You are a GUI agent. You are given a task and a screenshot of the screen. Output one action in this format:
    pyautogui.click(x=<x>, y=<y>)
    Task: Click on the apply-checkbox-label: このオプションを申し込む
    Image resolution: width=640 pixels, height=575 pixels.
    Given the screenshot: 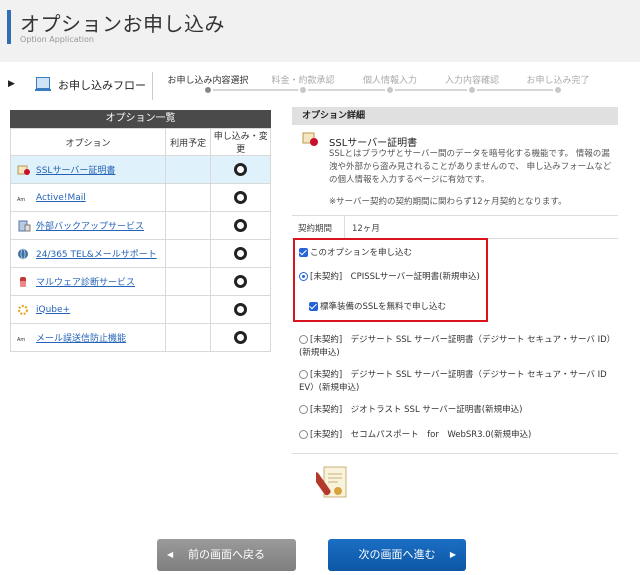 What is the action you would take?
    pyautogui.click(x=361, y=253)
    